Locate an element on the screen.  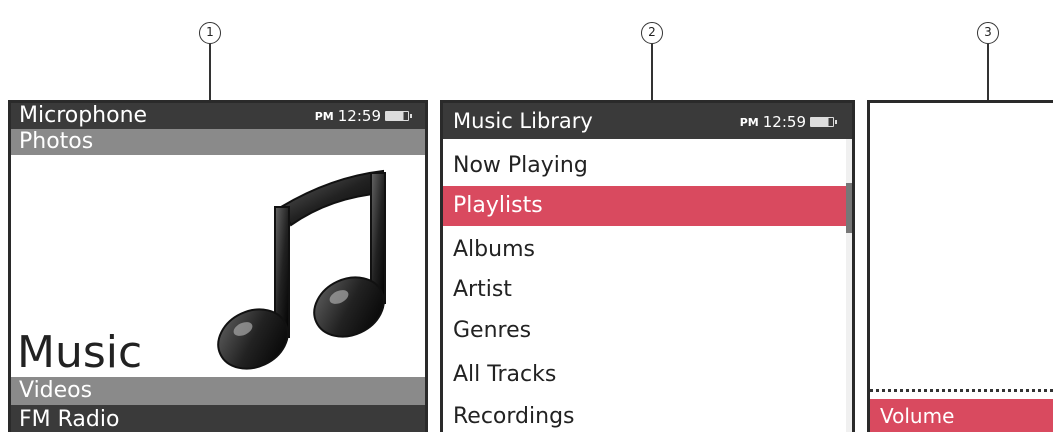
menu-item-photos-bar: Photos is located at coordinates (218, 142).